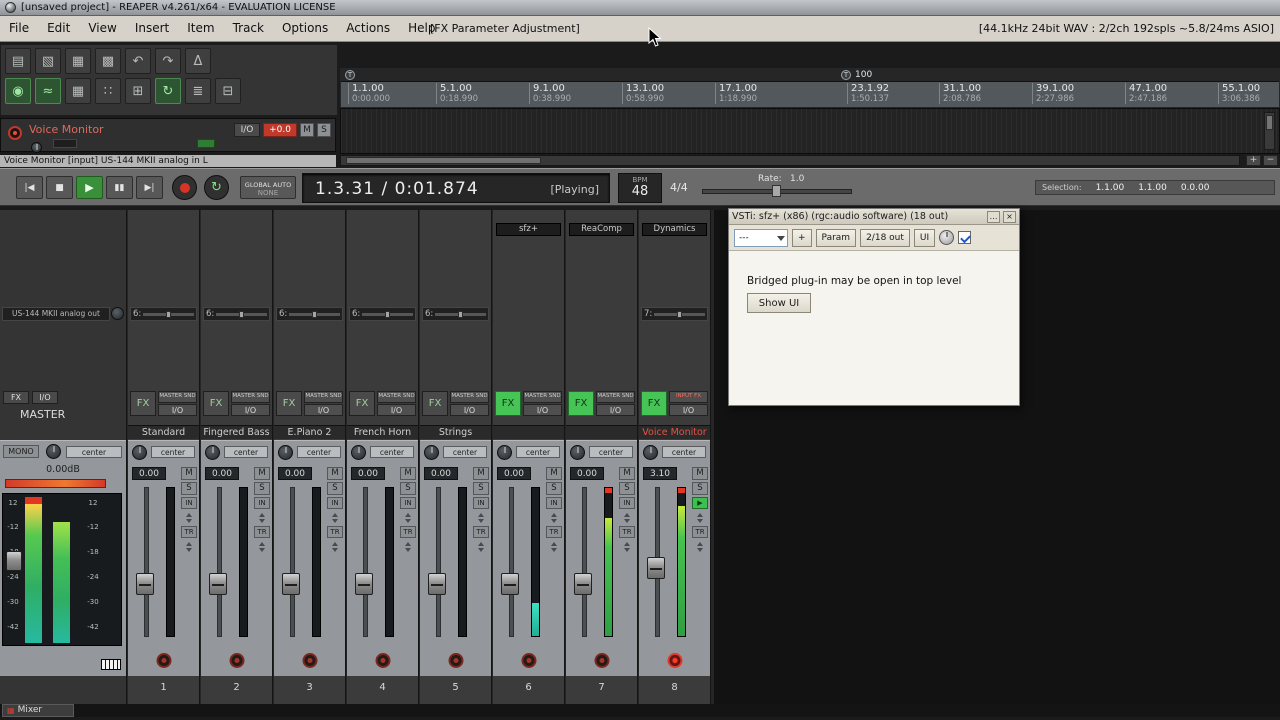  What do you see at coordinates (836, 237) in the screenshot?
I see `param-button: Param` at bounding box center [836, 237].